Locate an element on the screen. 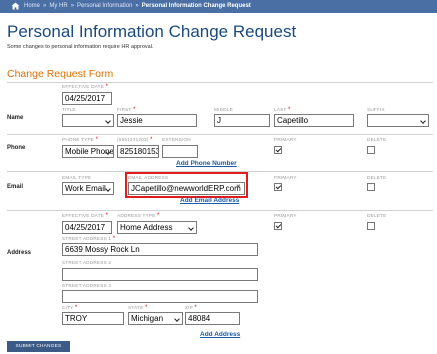 Image resolution: width=437 pixels, height=354 pixels. city-label: CITY * is located at coordinates (70, 308).